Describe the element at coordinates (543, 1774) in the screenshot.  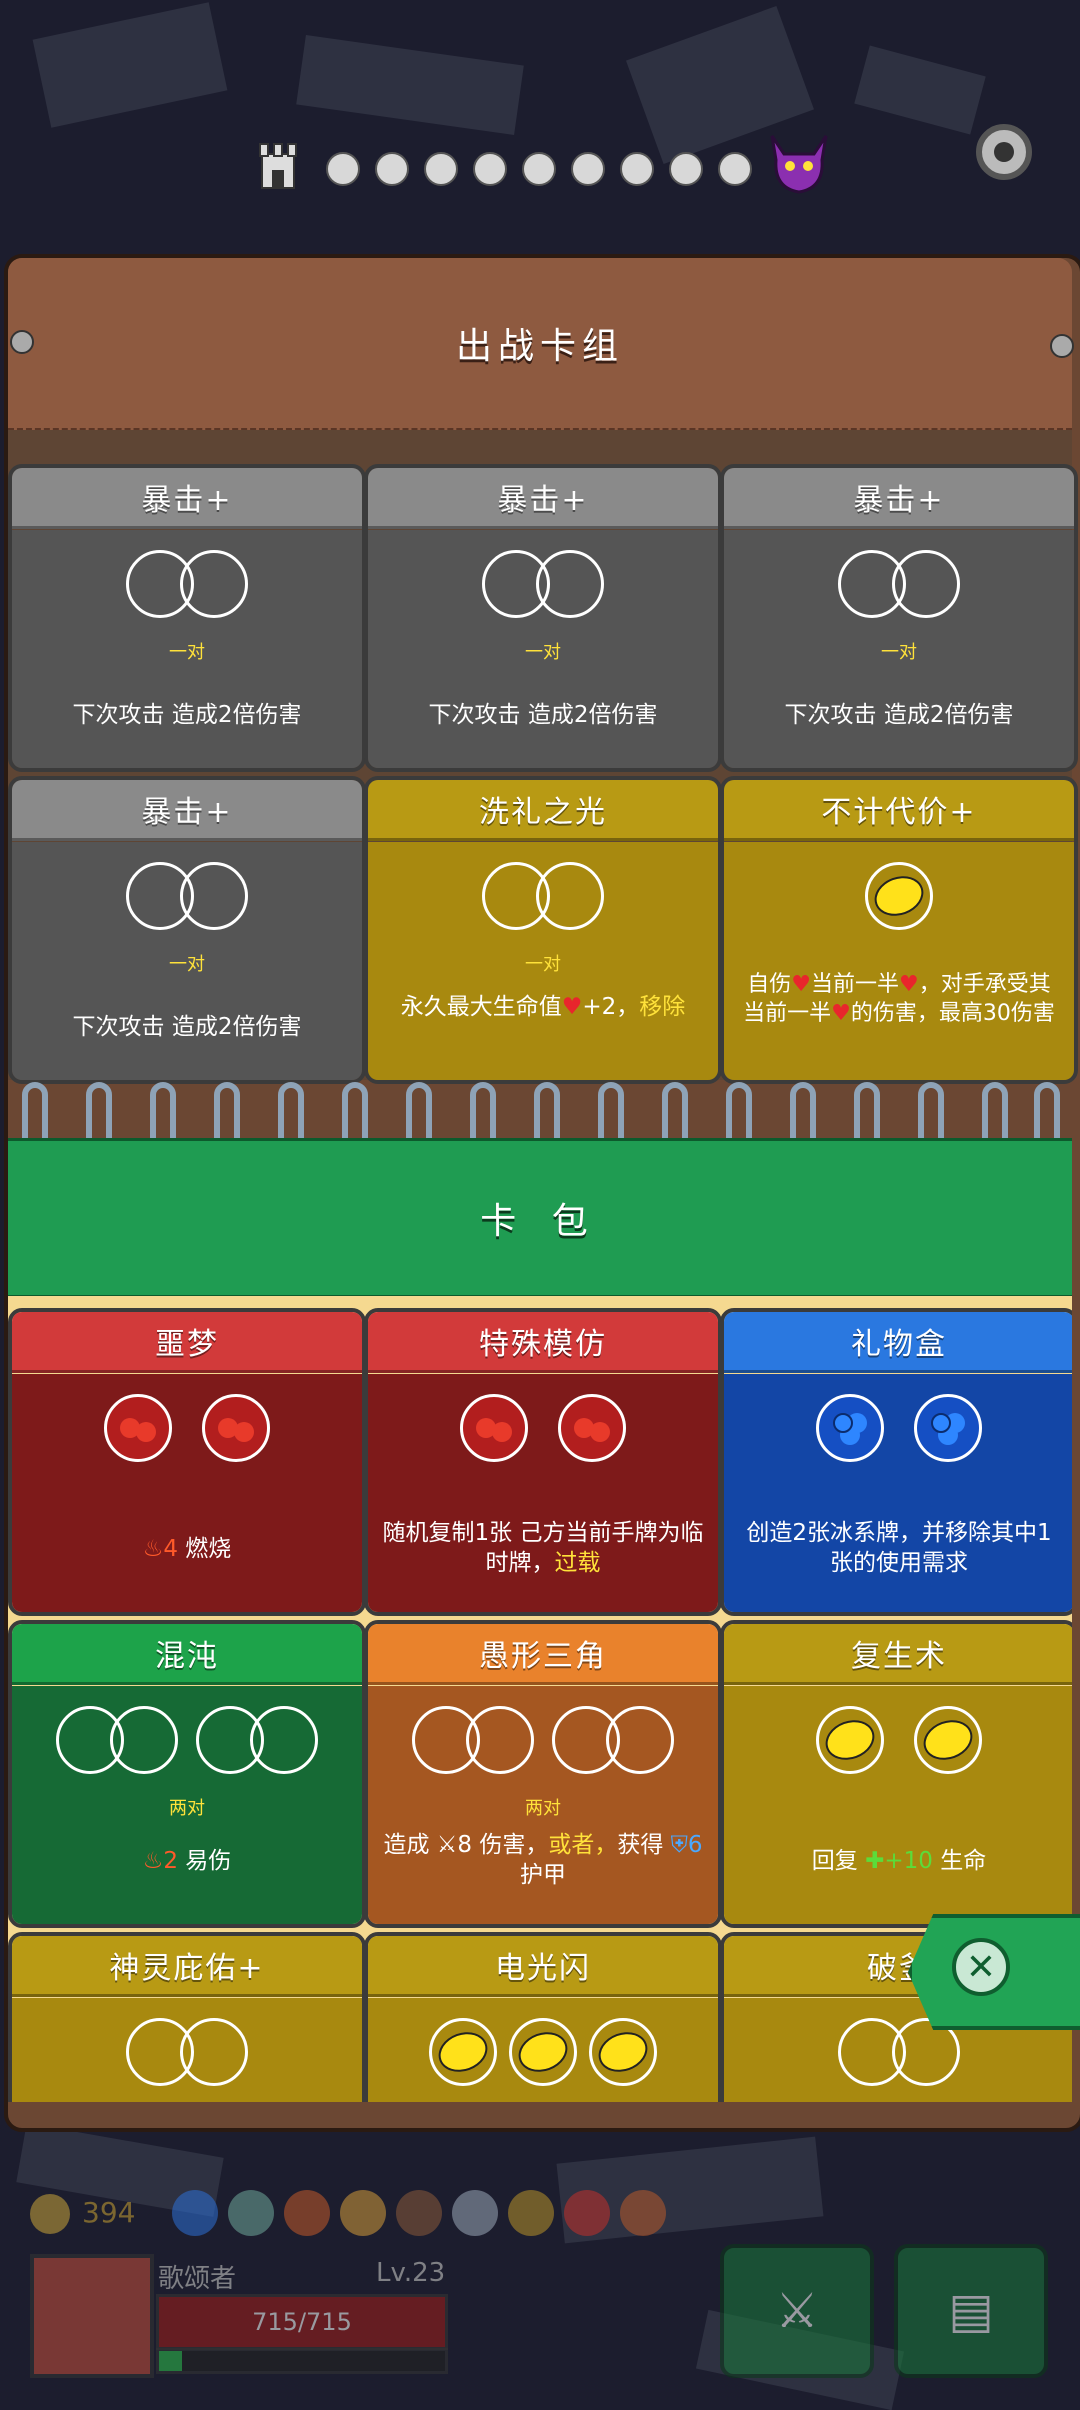
I see `pack-card: 愚形三角 两对 造成 ⚔8 伤害，或者，获得 ⛨6 护甲` at that location.